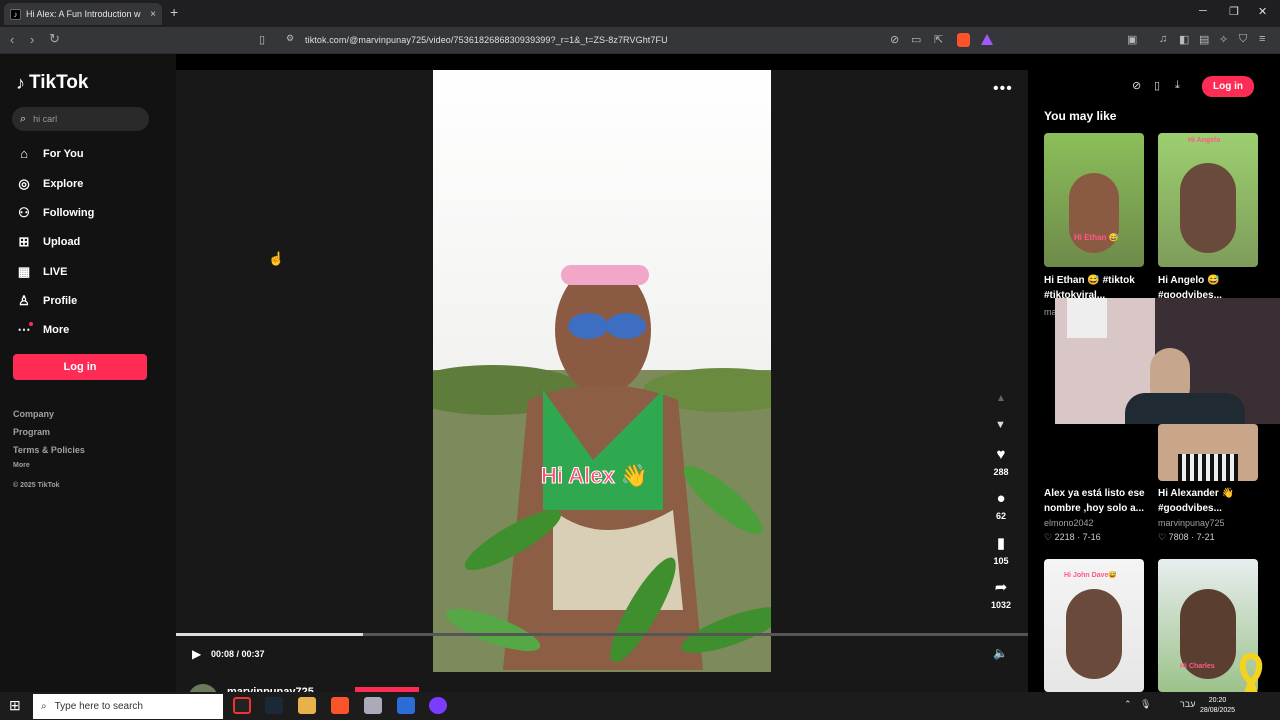 The image size is (1280, 720). What do you see at coordinates (1204, 140) in the screenshot?
I see `thumbnail-overlay-text: Hi Angelo` at bounding box center [1204, 140].